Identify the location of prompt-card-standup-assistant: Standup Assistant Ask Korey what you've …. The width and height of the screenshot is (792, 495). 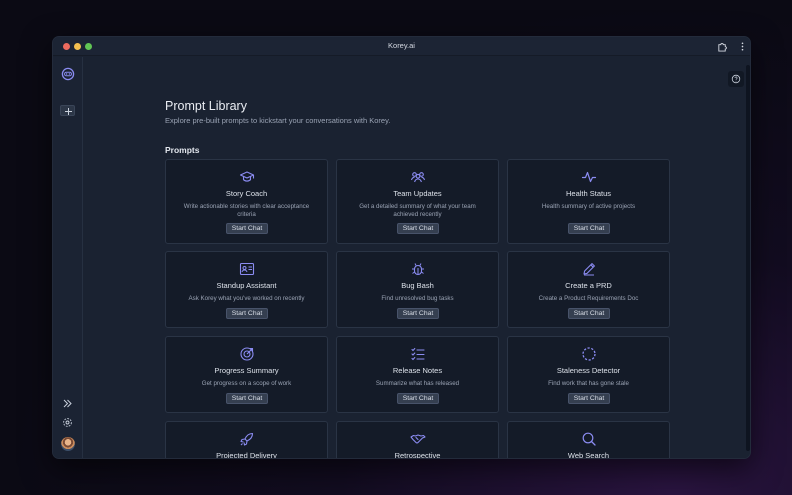
(246, 289).